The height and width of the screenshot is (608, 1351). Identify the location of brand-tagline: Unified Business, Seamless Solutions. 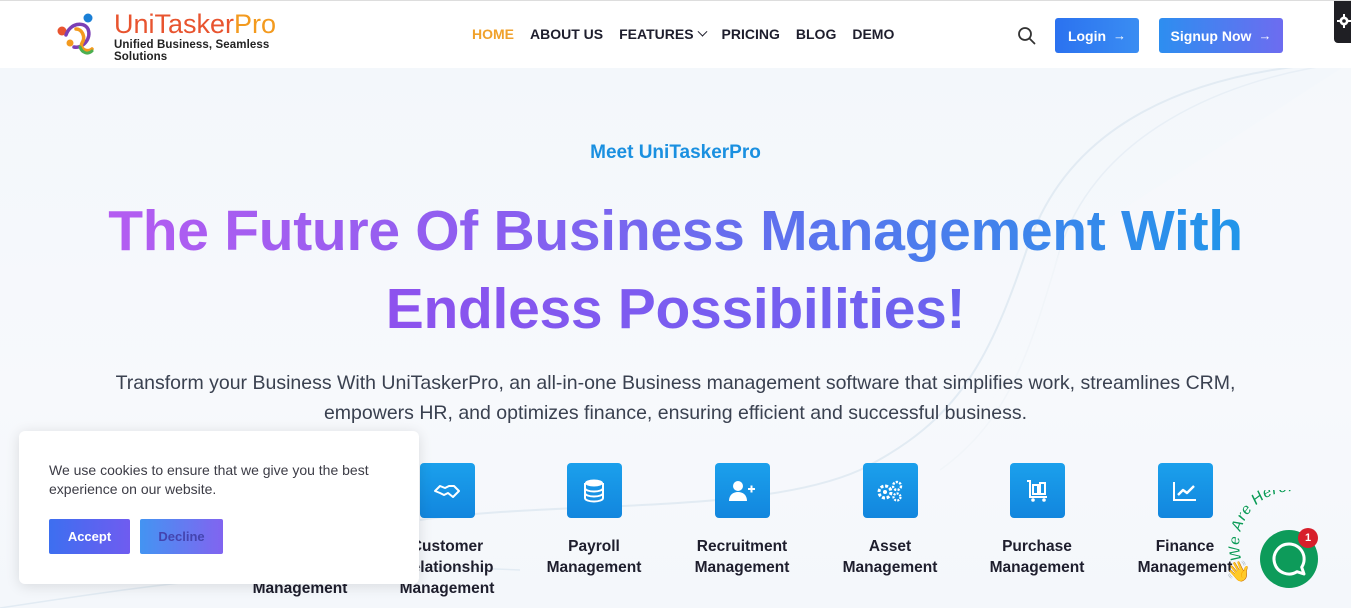
(192, 50).